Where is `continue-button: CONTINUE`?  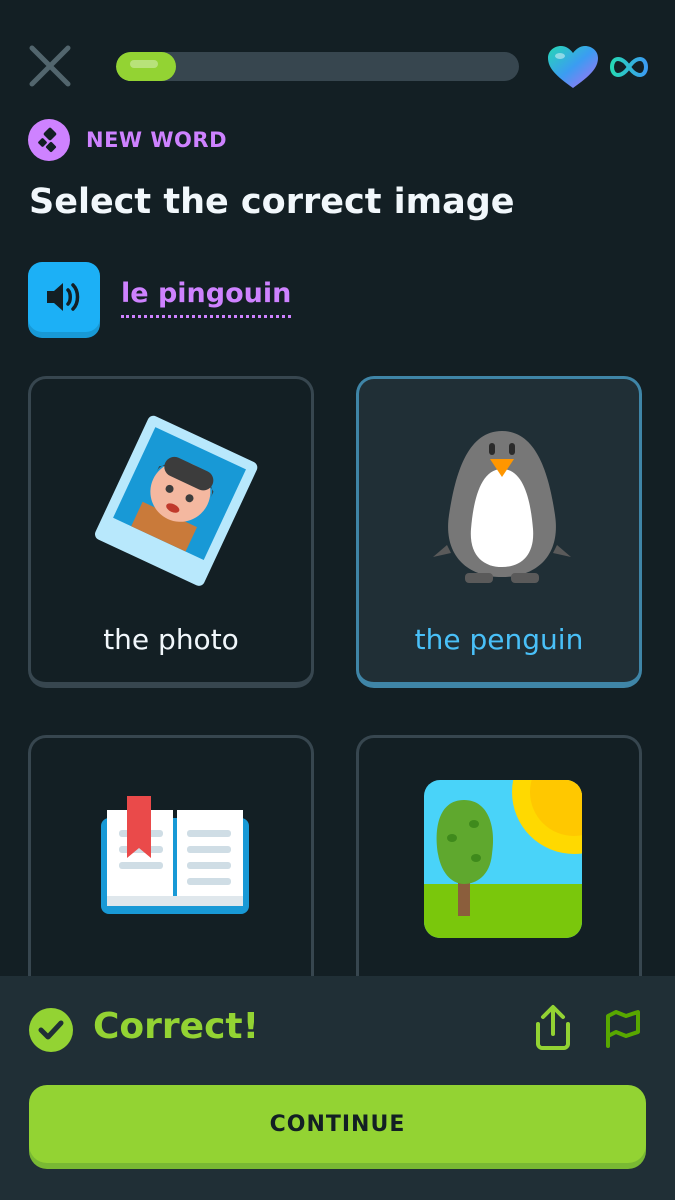 continue-button: CONTINUE is located at coordinates (337, 1124).